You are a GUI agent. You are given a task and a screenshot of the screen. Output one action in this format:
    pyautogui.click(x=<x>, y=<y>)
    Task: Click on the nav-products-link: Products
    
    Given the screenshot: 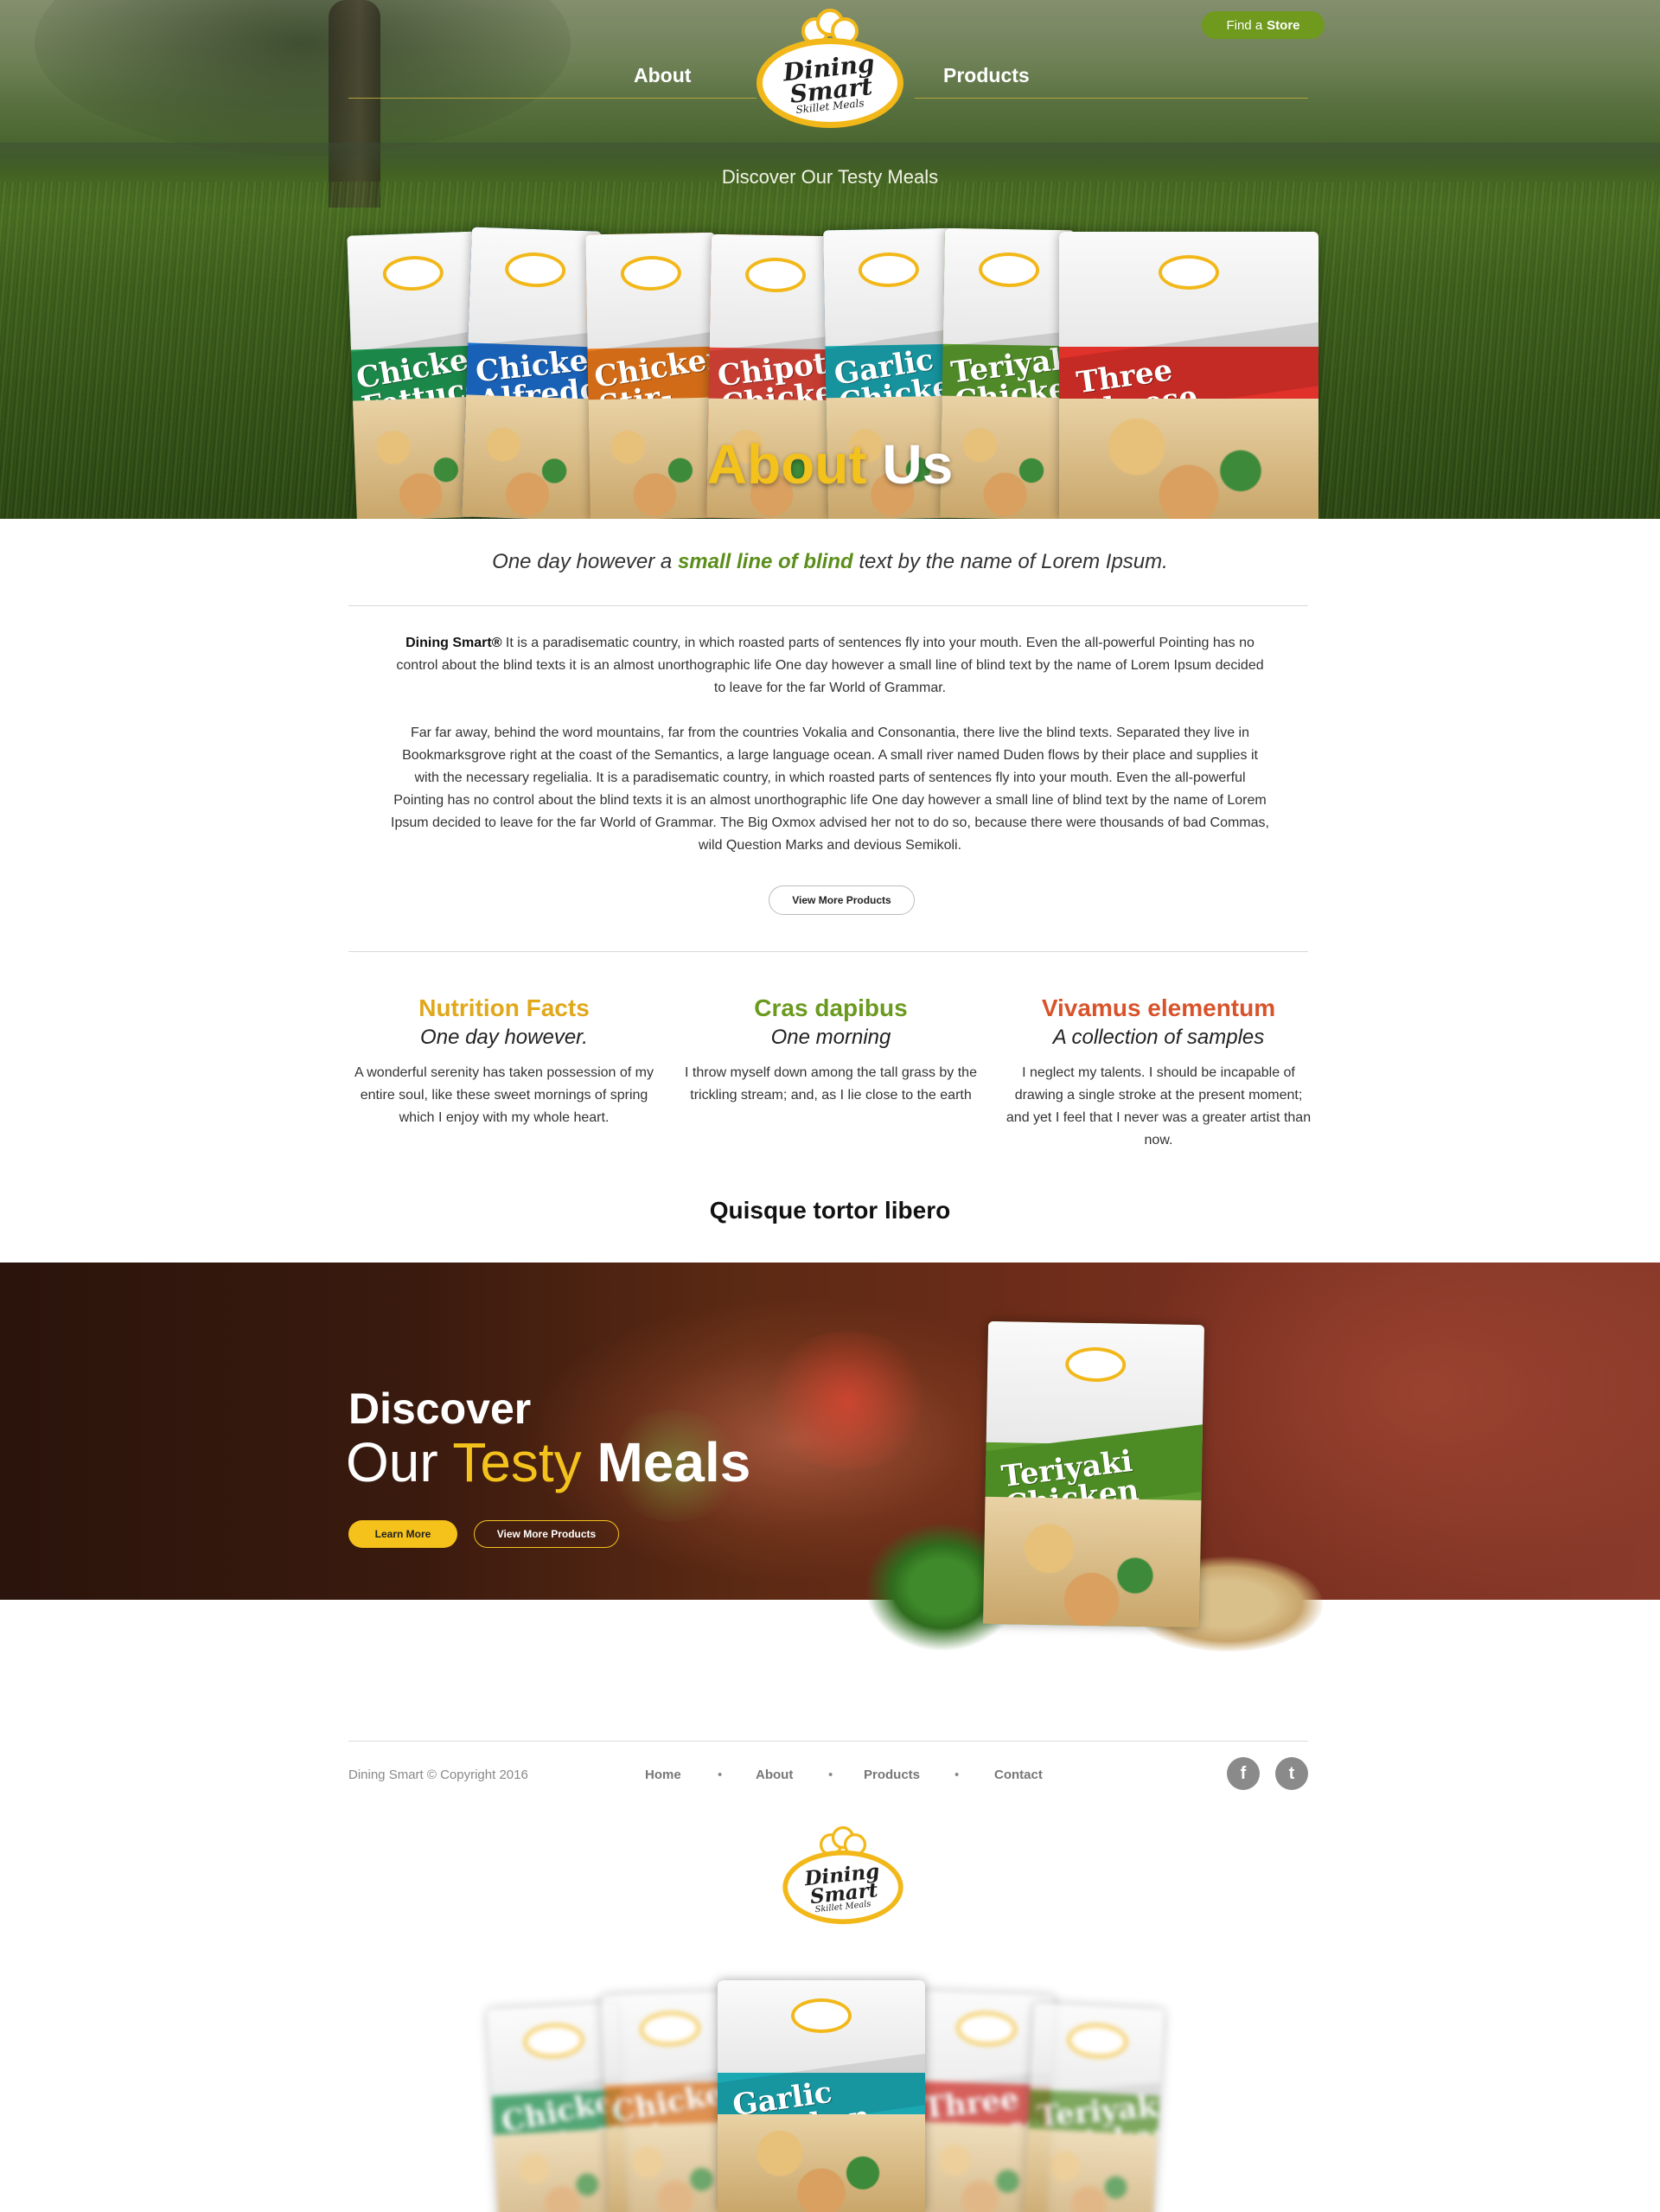 What is the action you would take?
    pyautogui.click(x=986, y=75)
    